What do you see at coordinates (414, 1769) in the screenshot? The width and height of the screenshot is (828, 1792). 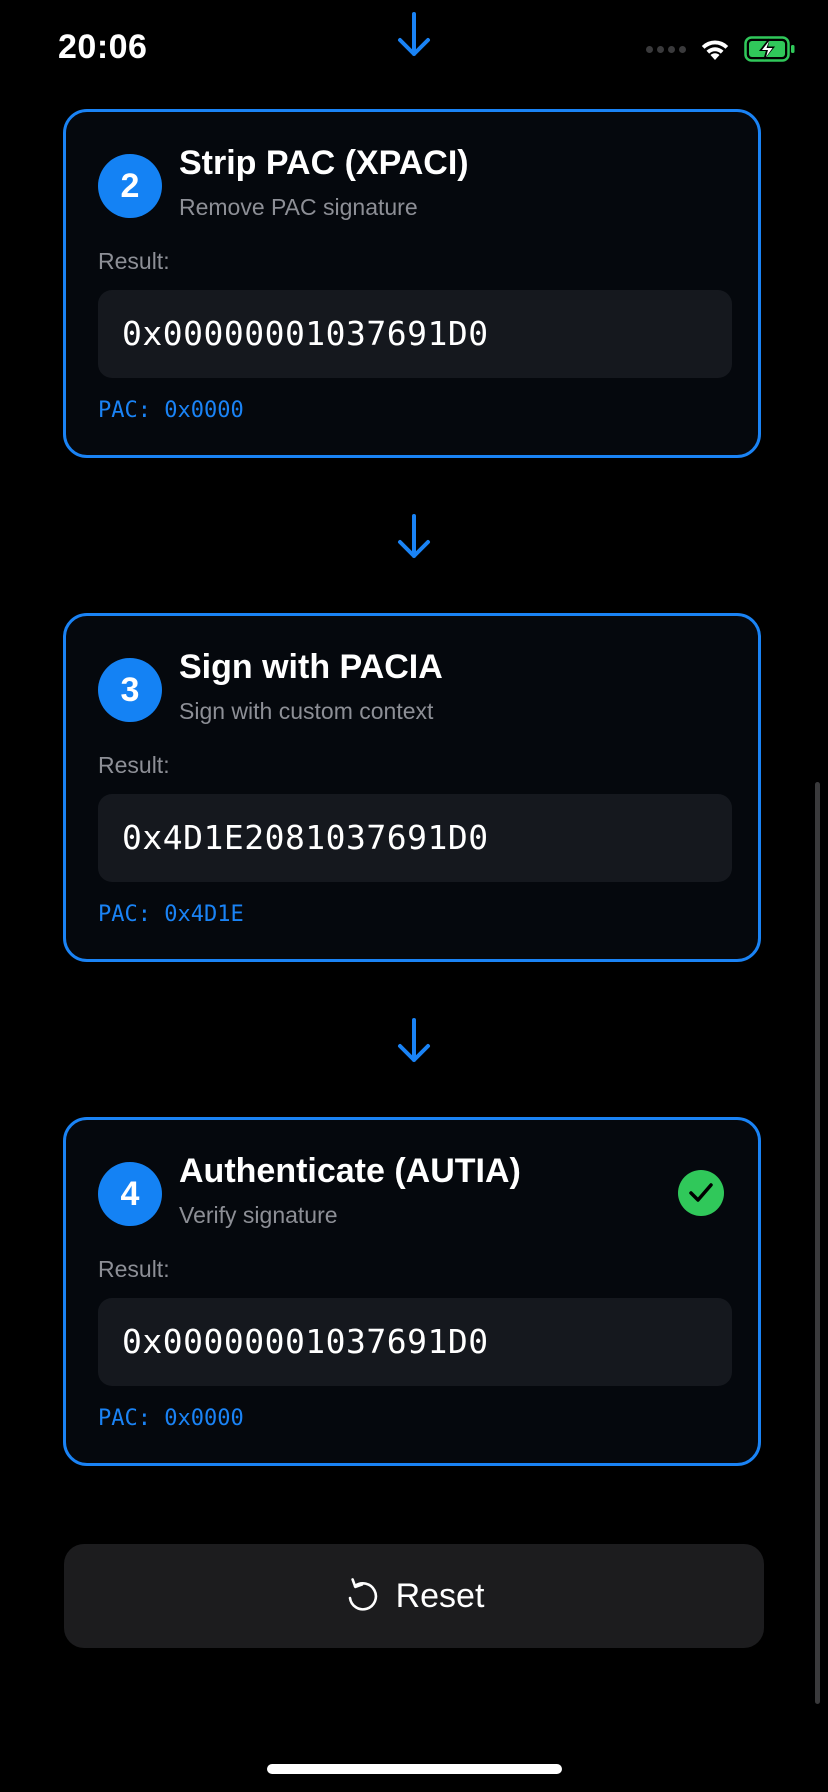 I see `home-indicator` at bounding box center [414, 1769].